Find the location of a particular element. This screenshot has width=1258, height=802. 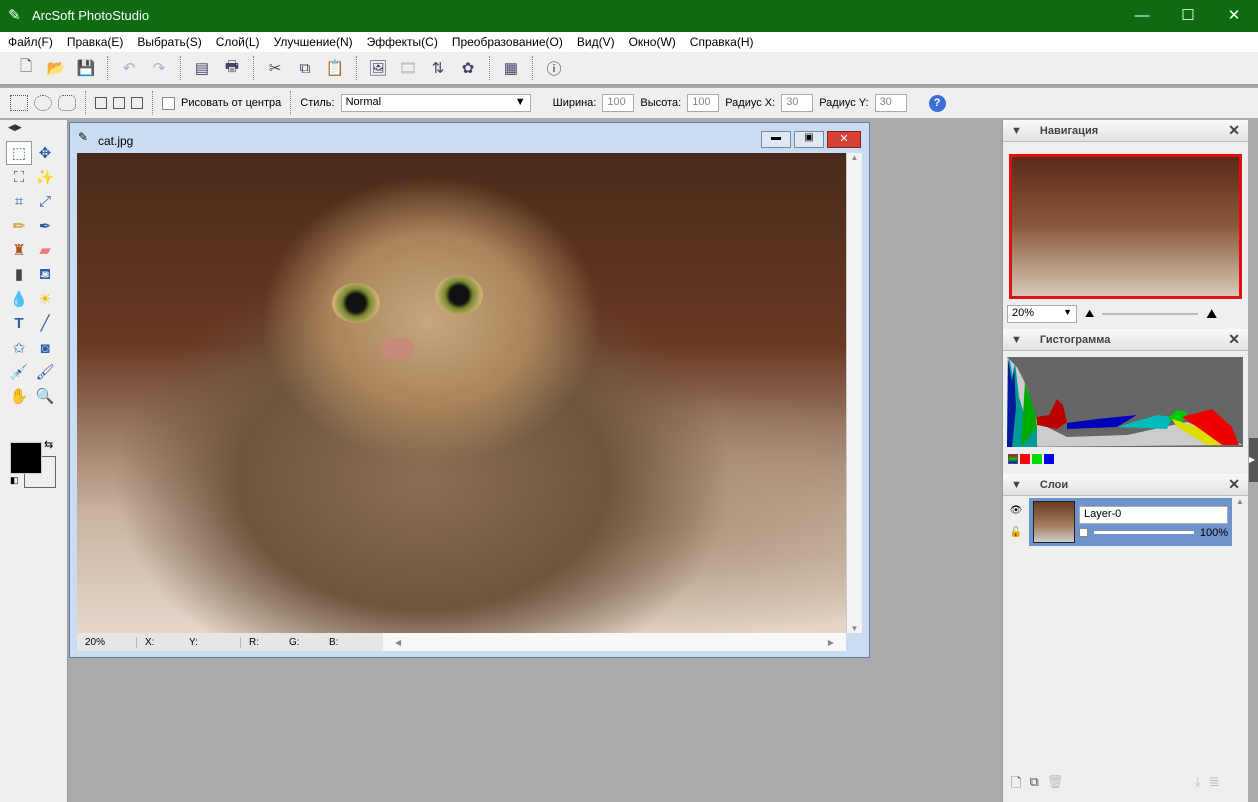

info-icon: ⓘ is located at coordinates (554, 68).